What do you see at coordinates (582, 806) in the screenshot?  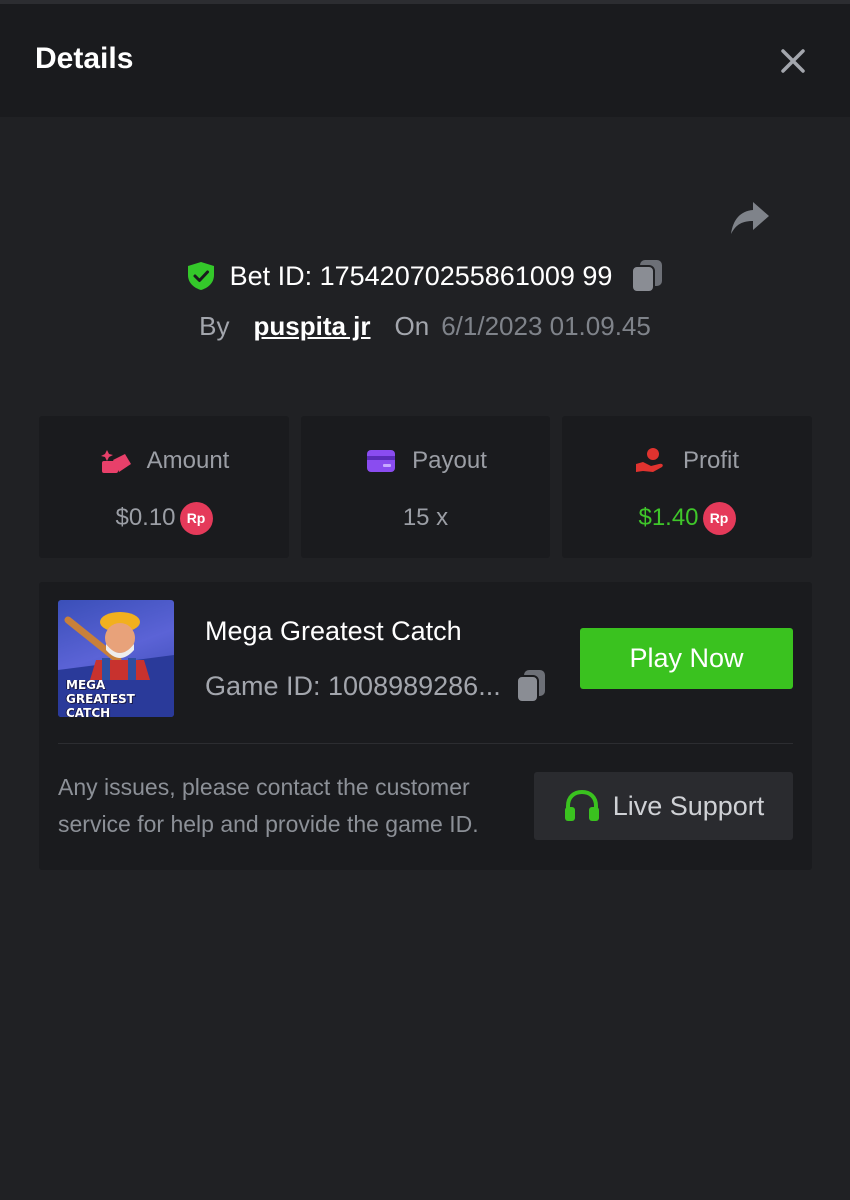 I see `headset-icon` at bounding box center [582, 806].